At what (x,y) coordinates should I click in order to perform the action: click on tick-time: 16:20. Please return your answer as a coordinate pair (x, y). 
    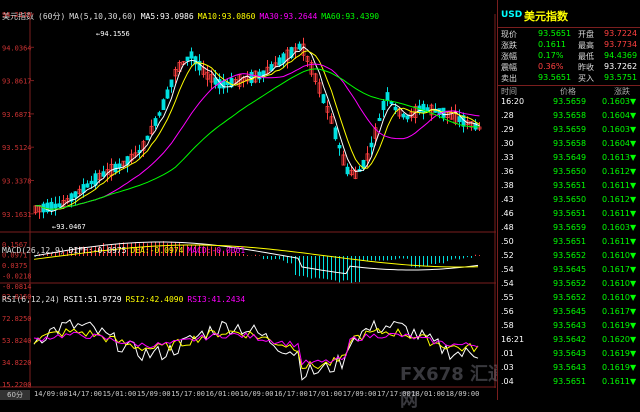
    Looking at the image, I should click on (513, 101).